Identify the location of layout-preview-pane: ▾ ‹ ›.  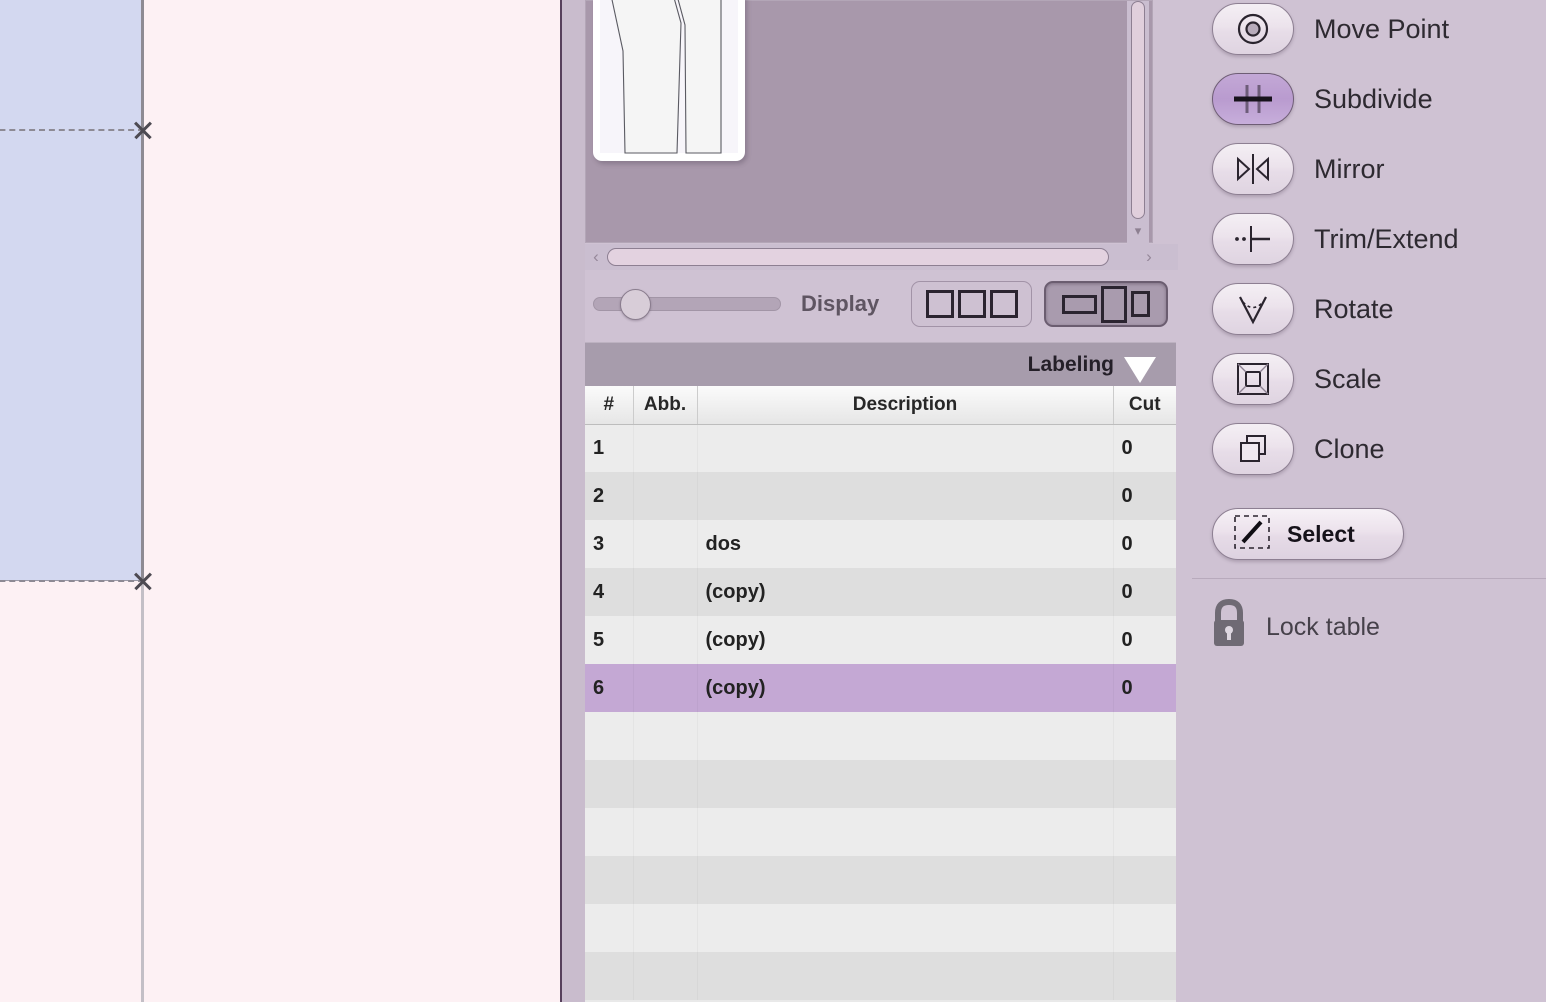
(881, 136).